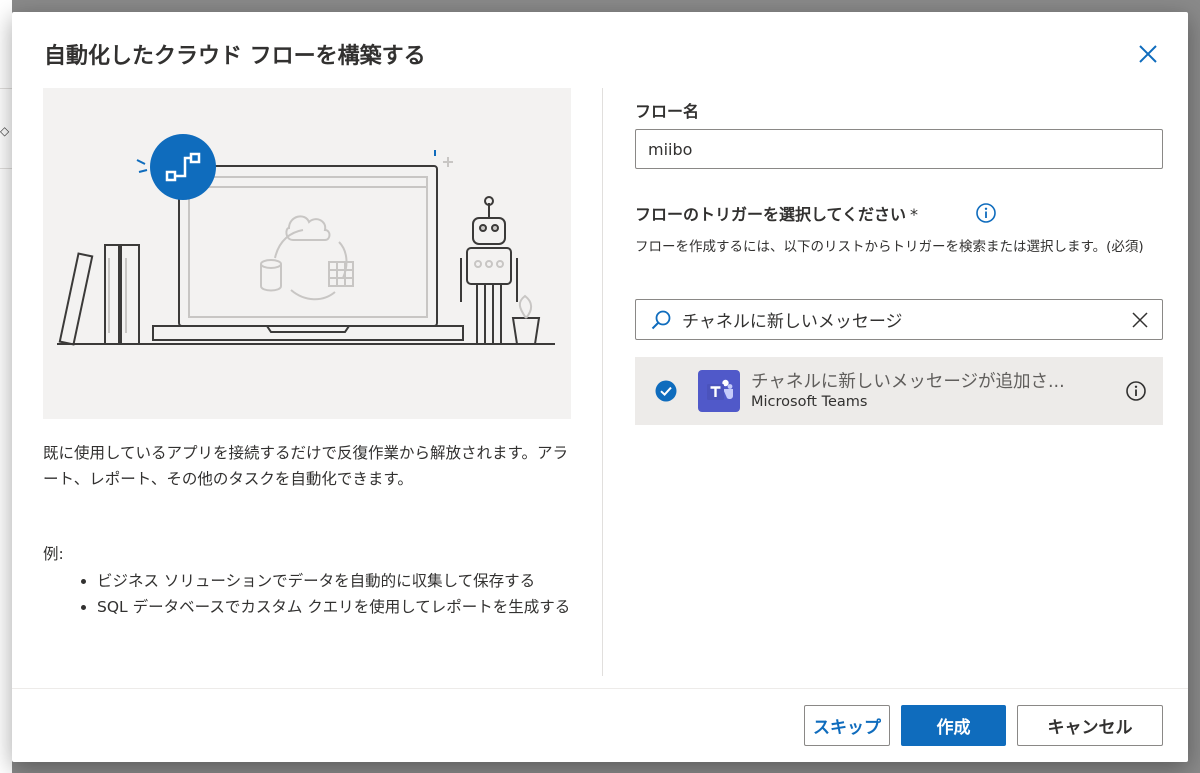  Describe the element at coordinates (771, 214) in the screenshot. I see `trigger-label-text: フローのトリガーを選択してください` at that location.